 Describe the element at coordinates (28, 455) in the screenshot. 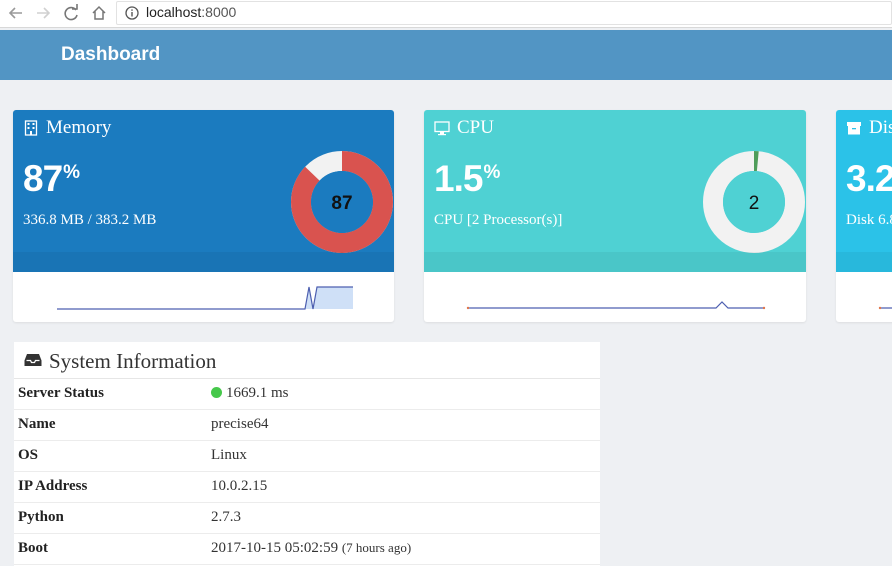

I see `row-key: OS` at that location.